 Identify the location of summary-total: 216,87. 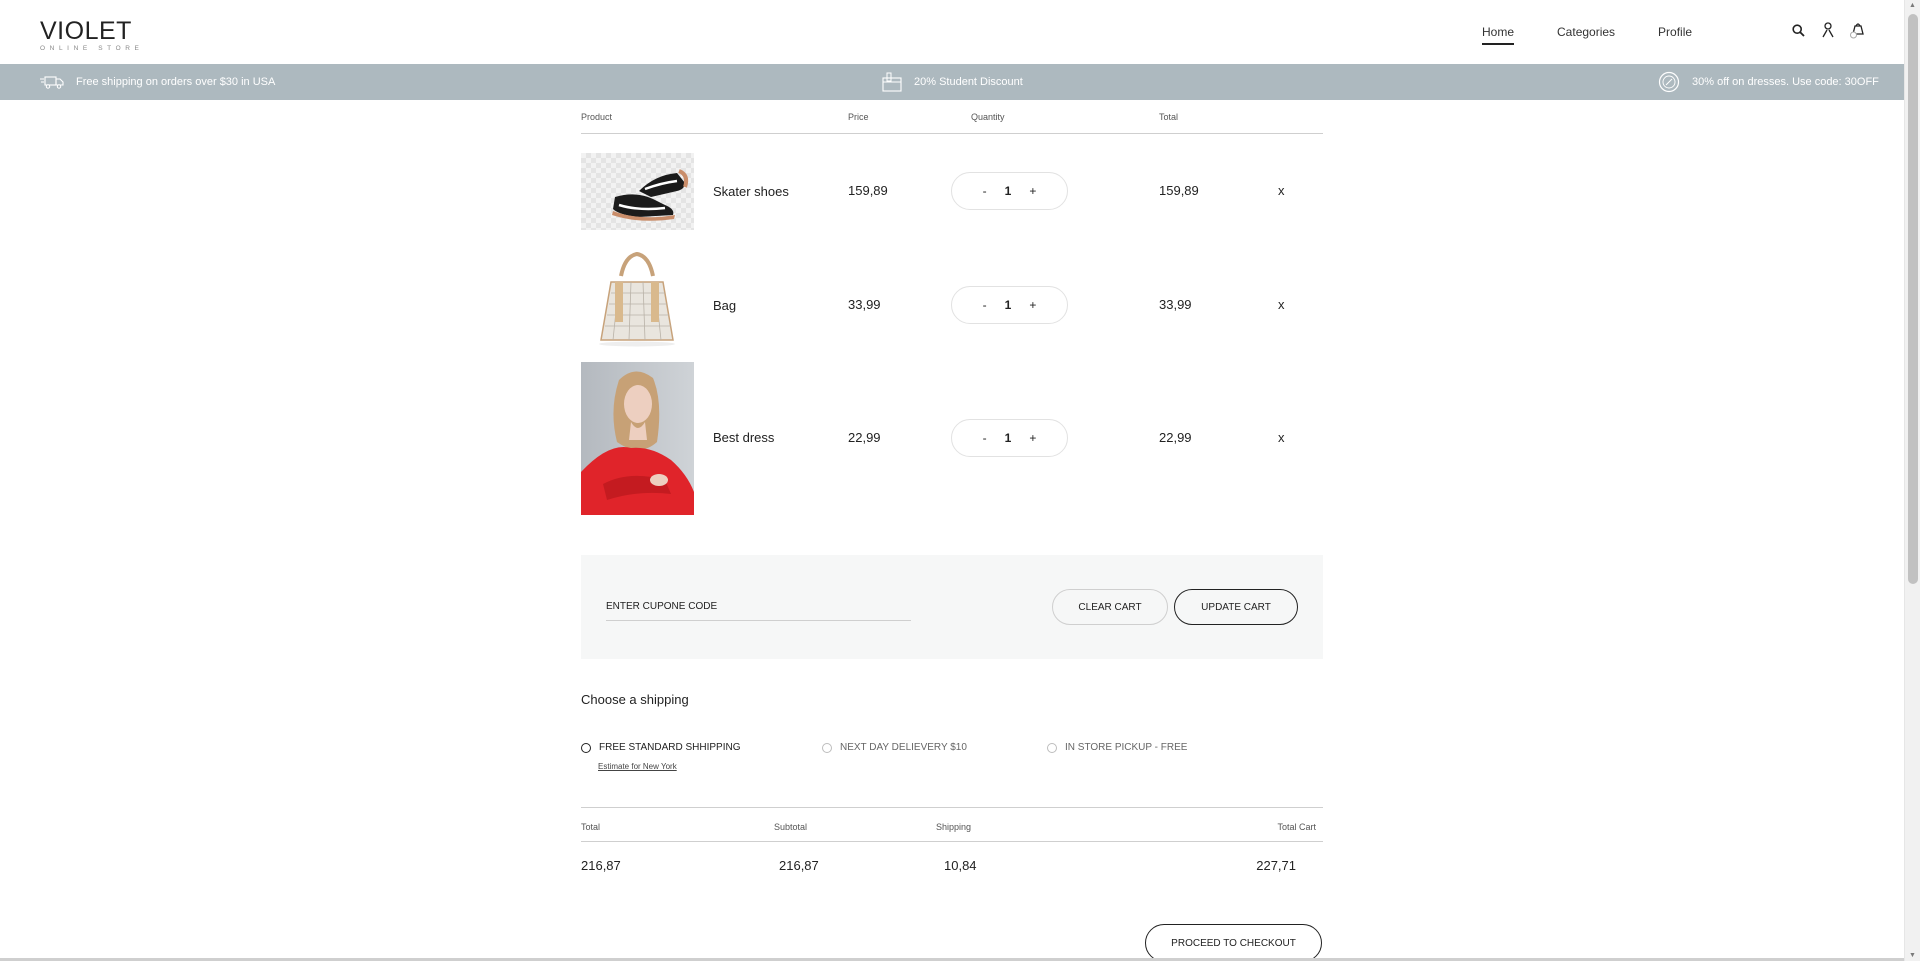
(601, 865).